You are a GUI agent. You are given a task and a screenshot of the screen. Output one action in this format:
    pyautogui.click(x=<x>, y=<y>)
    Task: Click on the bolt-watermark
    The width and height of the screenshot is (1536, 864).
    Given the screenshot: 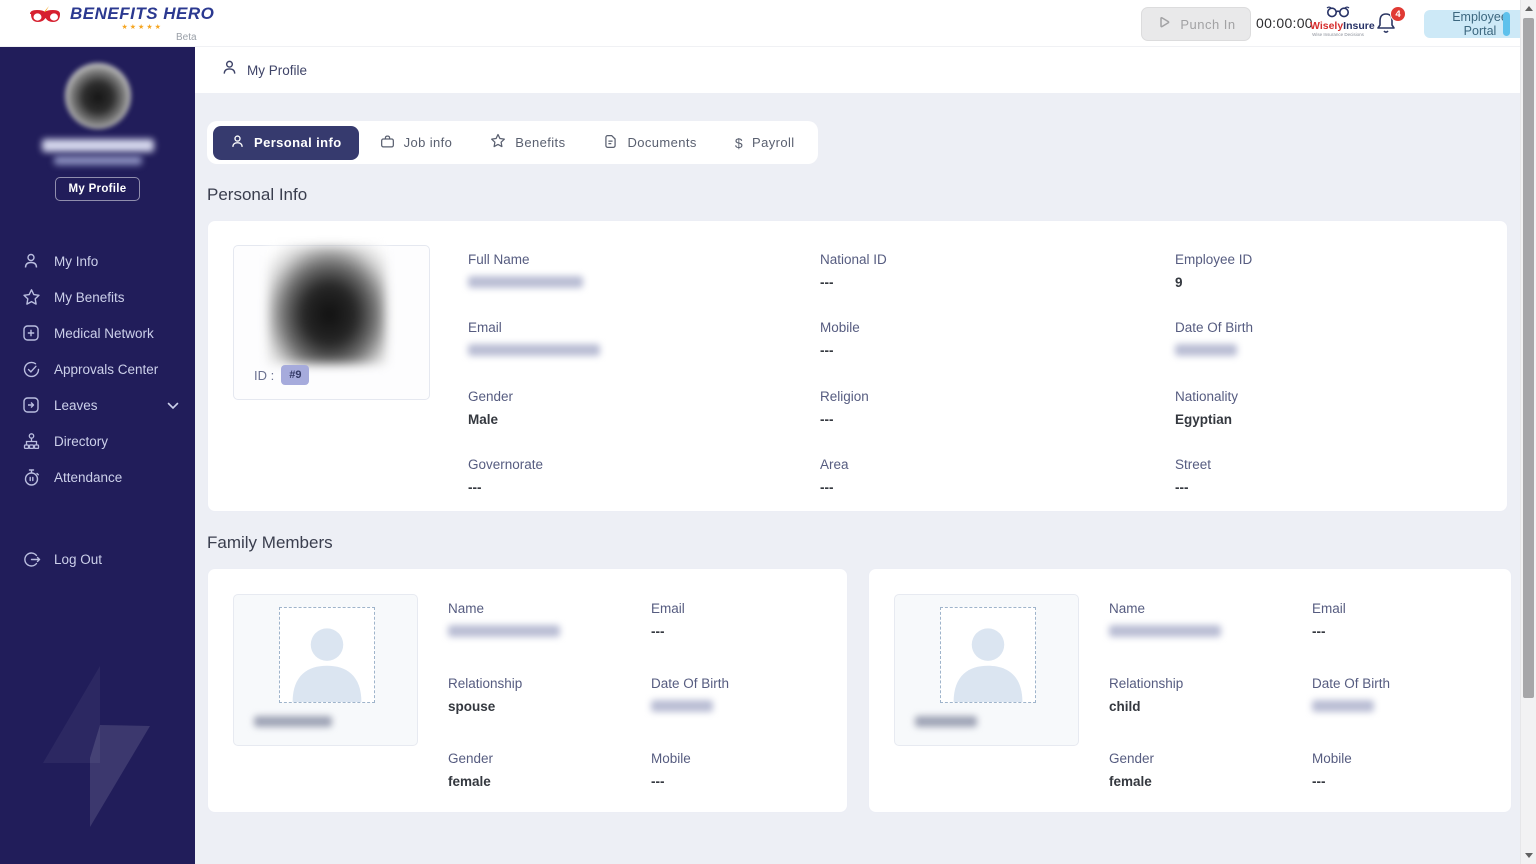 What is the action you would take?
    pyautogui.click(x=96, y=746)
    